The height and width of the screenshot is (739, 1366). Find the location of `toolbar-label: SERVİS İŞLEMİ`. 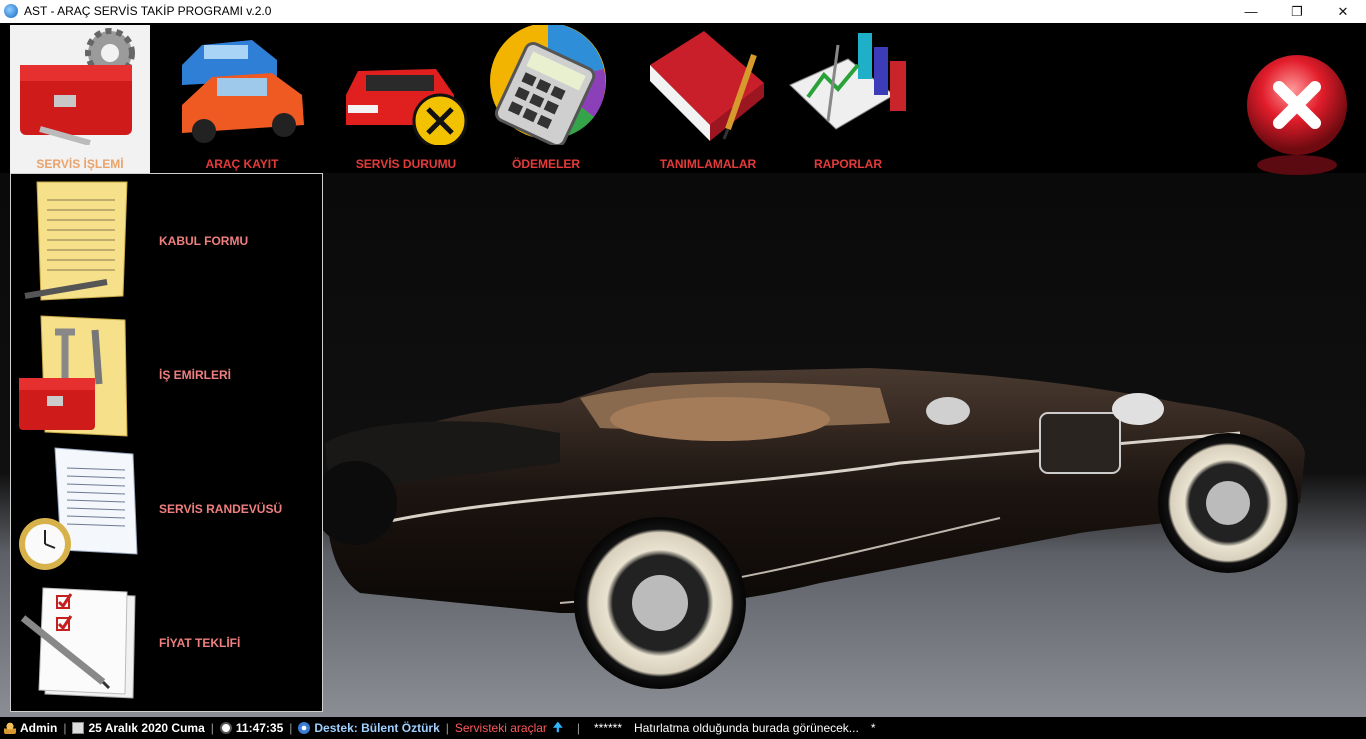

toolbar-label: SERVİS İŞLEMİ is located at coordinates (80, 164).